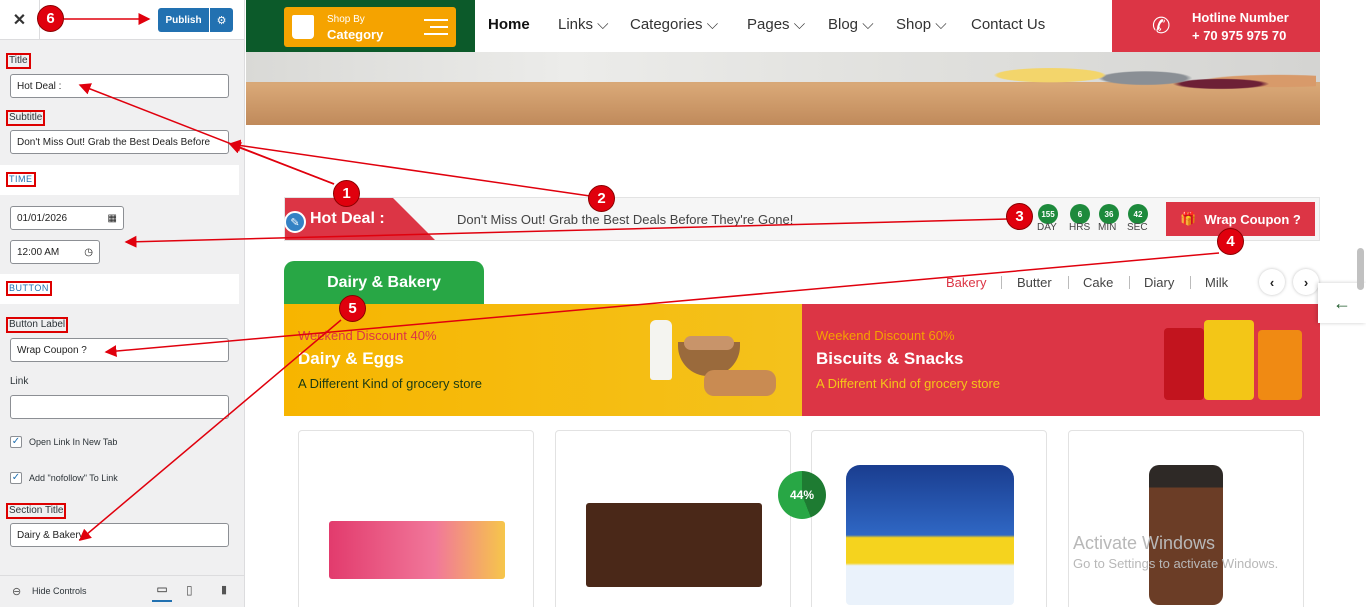 The image size is (1366, 607). What do you see at coordinates (221, 20) in the screenshot?
I see `publish-settings-gear-icon: ⚙` at bounding box center [221, 20].